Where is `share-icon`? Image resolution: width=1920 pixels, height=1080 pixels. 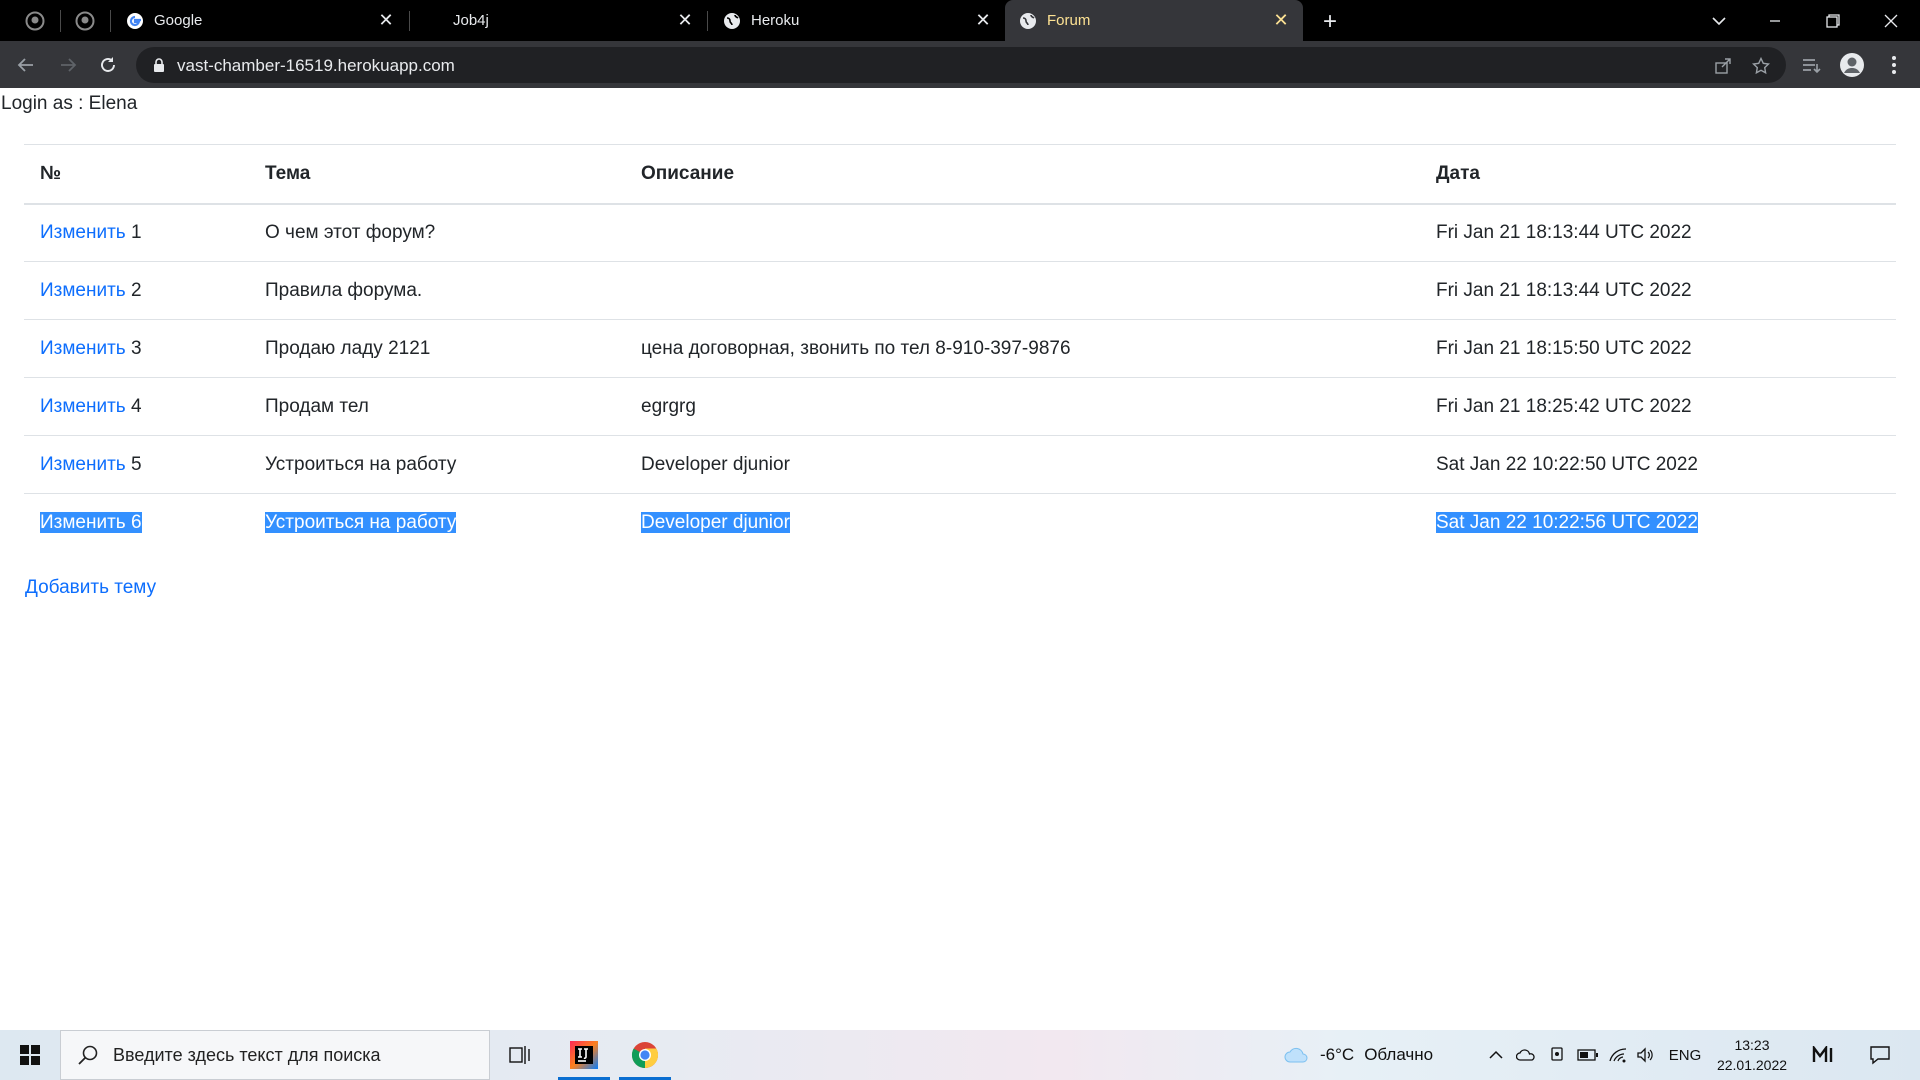 share-icon is located at coordinates (1723, 66).